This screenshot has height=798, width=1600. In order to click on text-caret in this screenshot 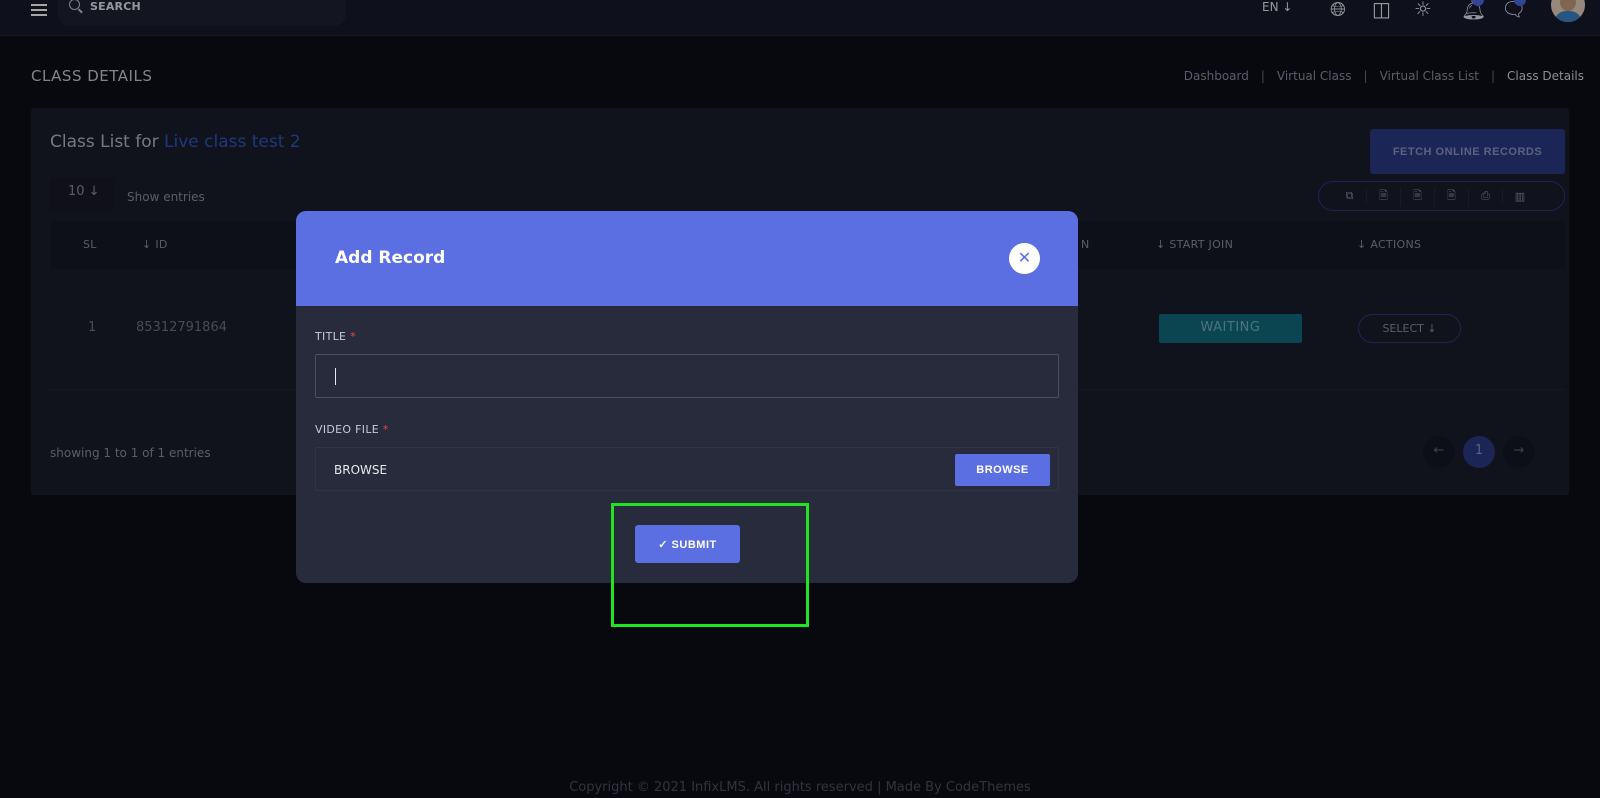, I will do `click(335, 376)`.